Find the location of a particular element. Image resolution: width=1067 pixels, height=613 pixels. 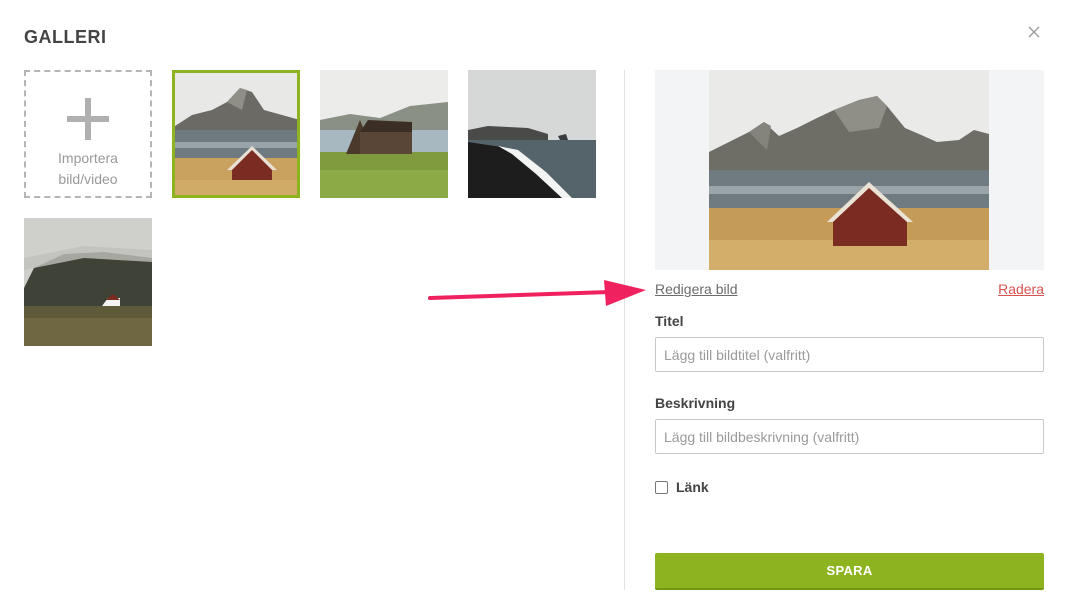

selected-image-preview is located at coordinates (849, 170).